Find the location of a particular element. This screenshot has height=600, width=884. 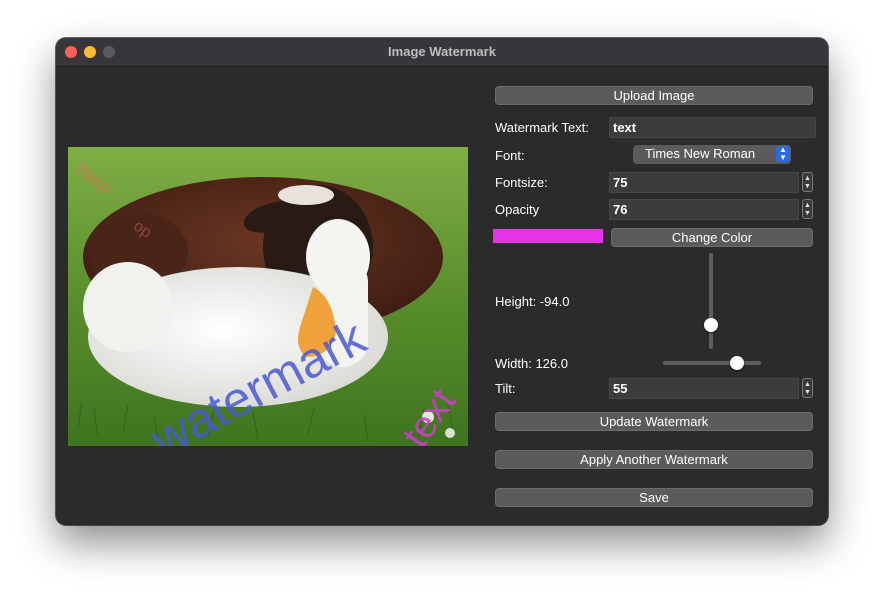

font-select-value: Times New Roman is located at coordinates (700, 153).